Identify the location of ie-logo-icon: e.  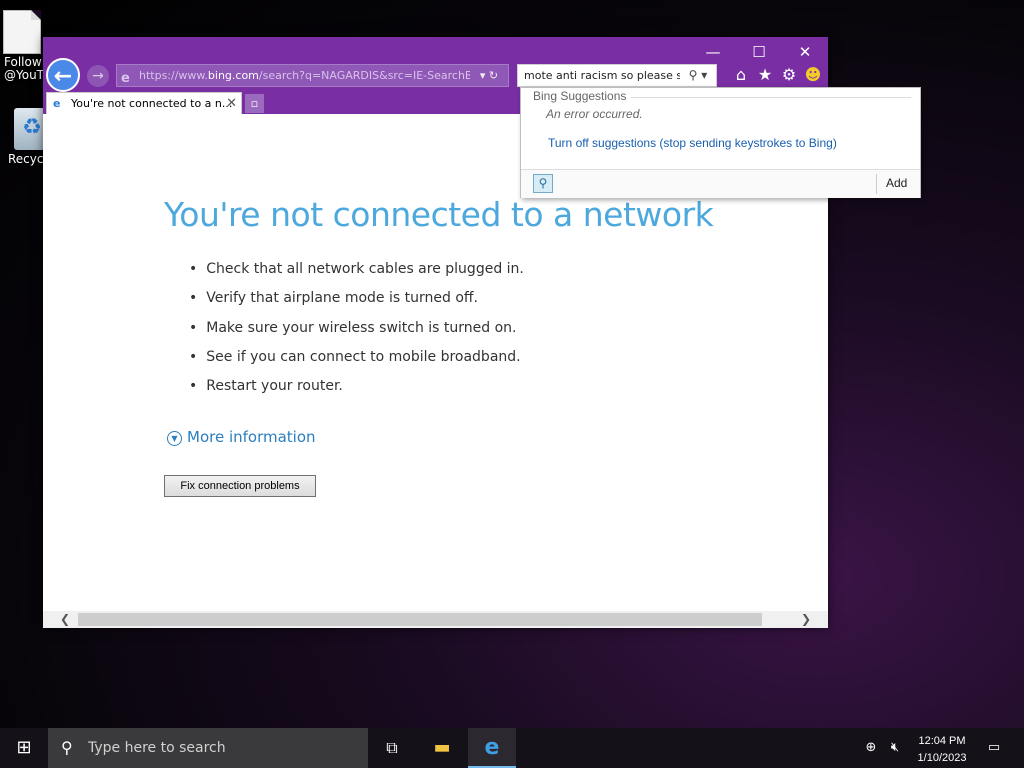
(492, 747).